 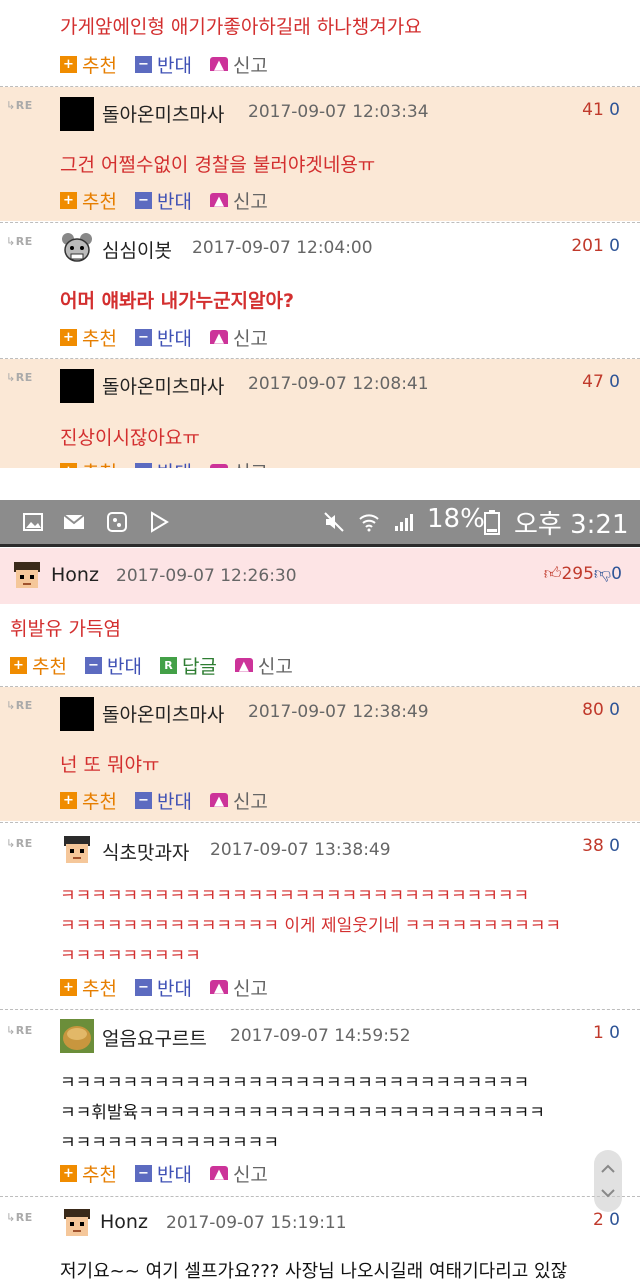 I want to click on app-notification-icon, so click(x=117, y=522).